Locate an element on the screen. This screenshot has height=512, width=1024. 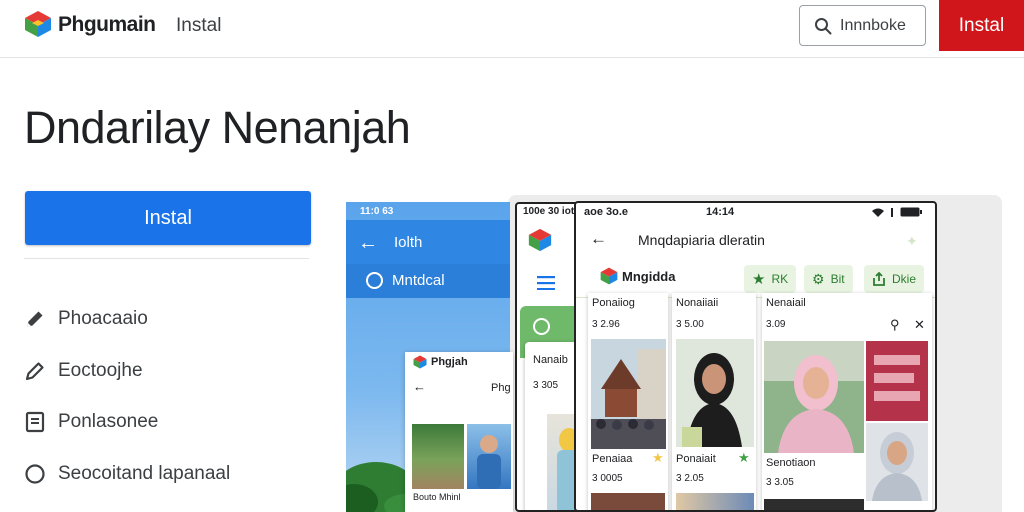
card-name: Nanaib is located at coordinates (550, 360).